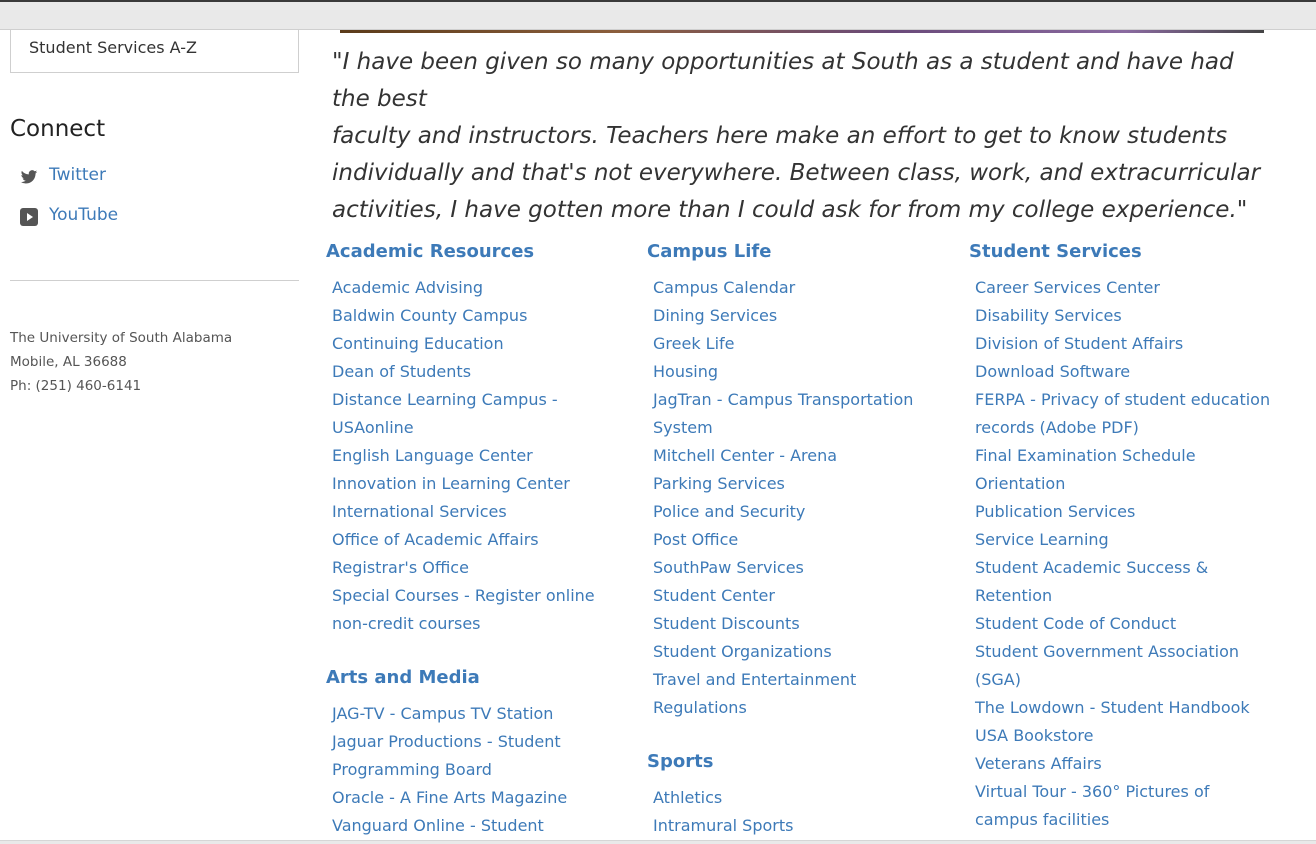 This screenshot has width=1316, height=844. I want to click on address-phone: Ph: (251) 460-6141, so click(76, 386).